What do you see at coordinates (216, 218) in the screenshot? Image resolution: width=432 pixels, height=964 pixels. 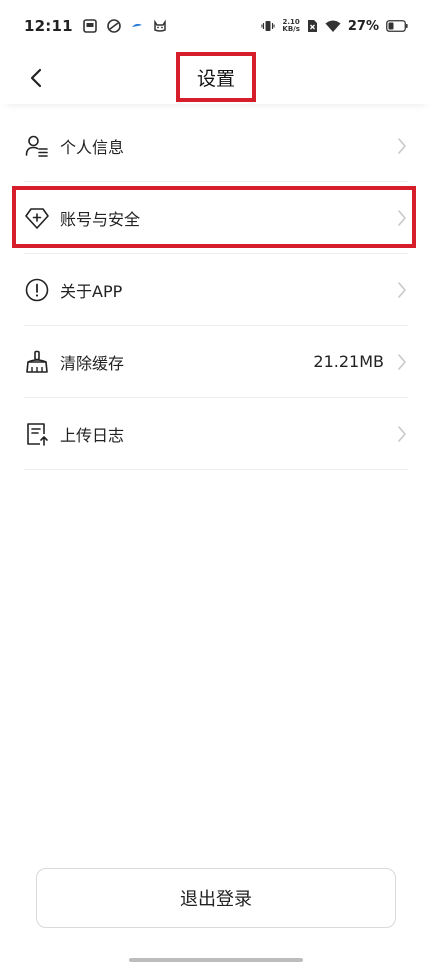 I see `list-item-account-security: 账号与安全` at bounding box center [216, 218].